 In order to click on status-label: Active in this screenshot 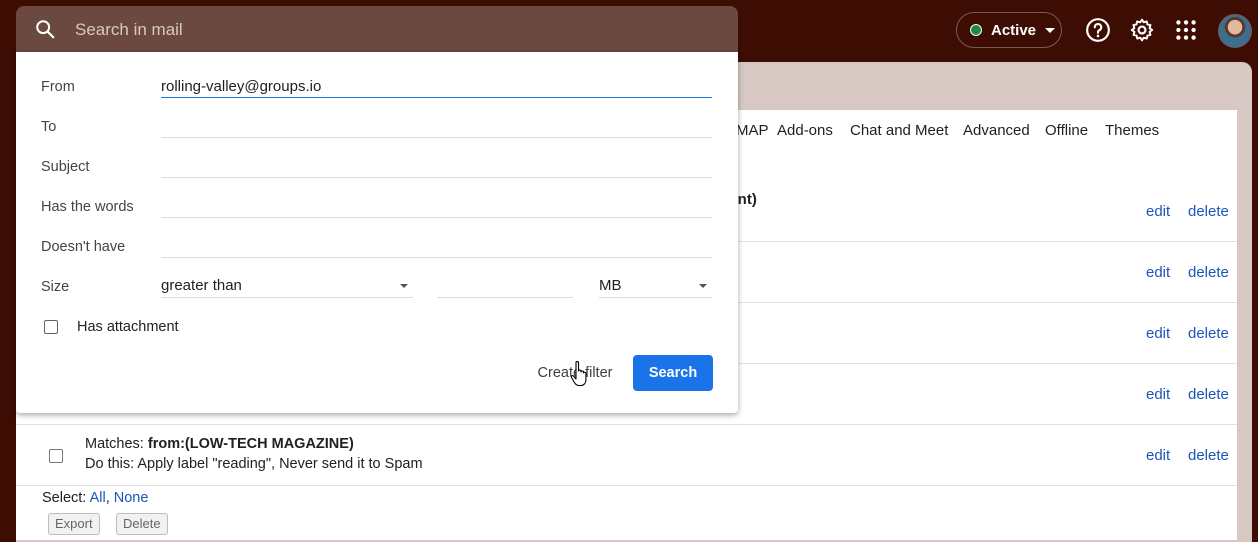, I will do `click(1014, 30)`.